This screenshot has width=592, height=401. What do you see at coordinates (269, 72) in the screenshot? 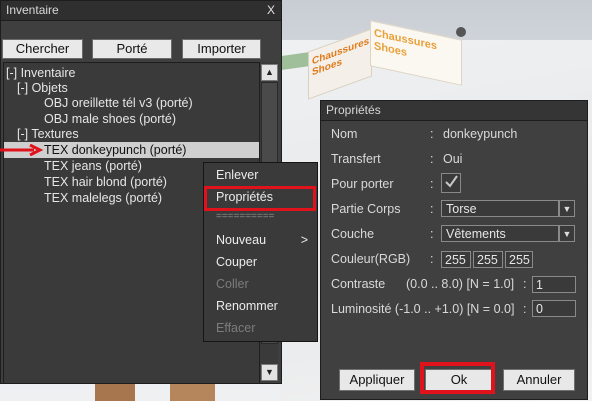
I see `scroll-up-icon: ▲` at bounding box center [269, 72].